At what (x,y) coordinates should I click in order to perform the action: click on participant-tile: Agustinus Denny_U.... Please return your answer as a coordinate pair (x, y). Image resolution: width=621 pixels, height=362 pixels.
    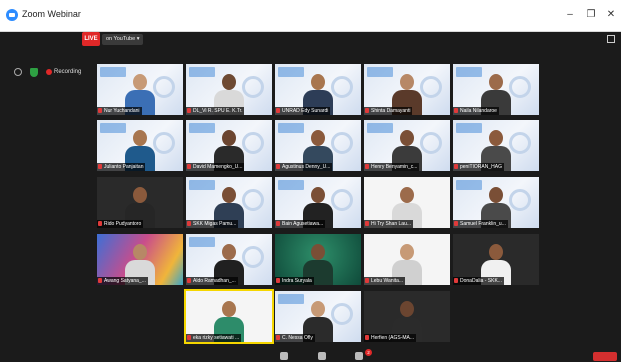
    Looking at the image, I should click on (318, 145).